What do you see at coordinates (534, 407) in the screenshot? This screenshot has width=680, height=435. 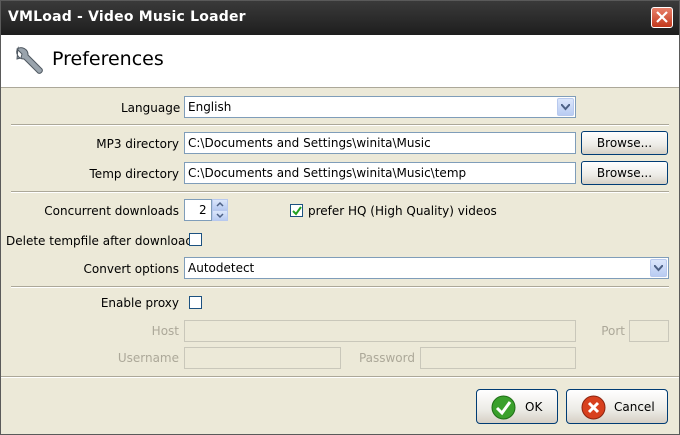 I see `ok-label: OK` at bounding box center [534, 407].